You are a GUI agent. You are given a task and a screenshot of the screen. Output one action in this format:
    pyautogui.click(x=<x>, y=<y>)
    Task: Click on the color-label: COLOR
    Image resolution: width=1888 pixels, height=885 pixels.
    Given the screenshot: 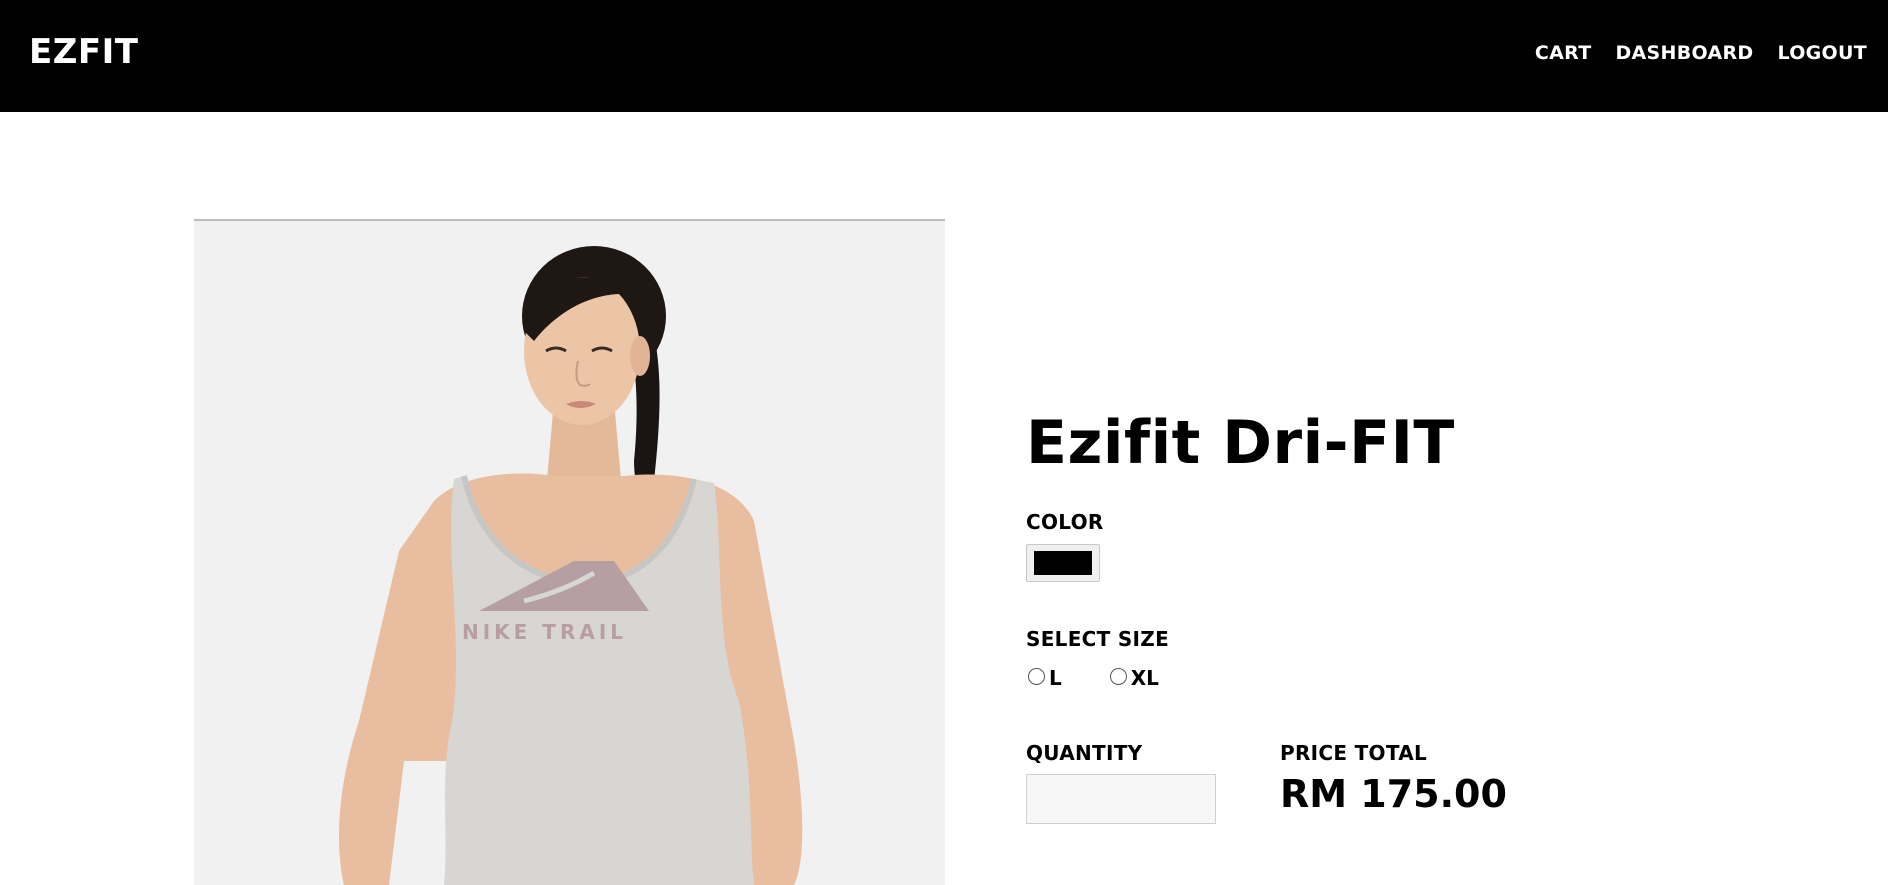 What is the action you would take?
    pyautogui.click(x=1065, y=522)
    